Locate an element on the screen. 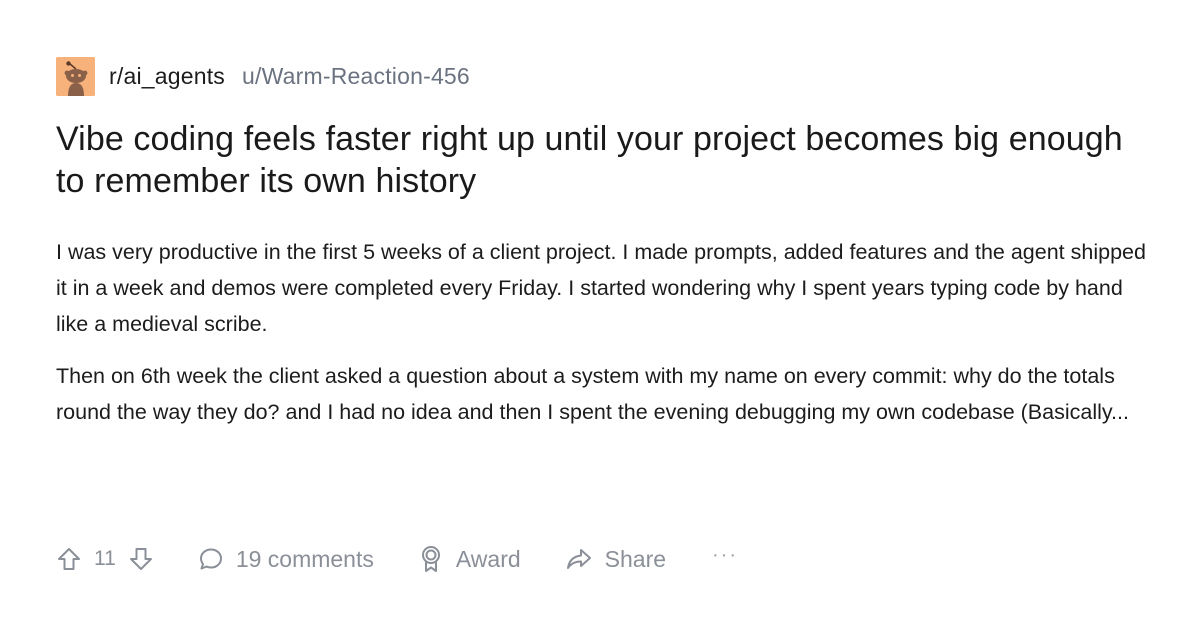 This screenshot has height=630, width=1200. more-options-button: ··· is located at coordinates (725, 555).